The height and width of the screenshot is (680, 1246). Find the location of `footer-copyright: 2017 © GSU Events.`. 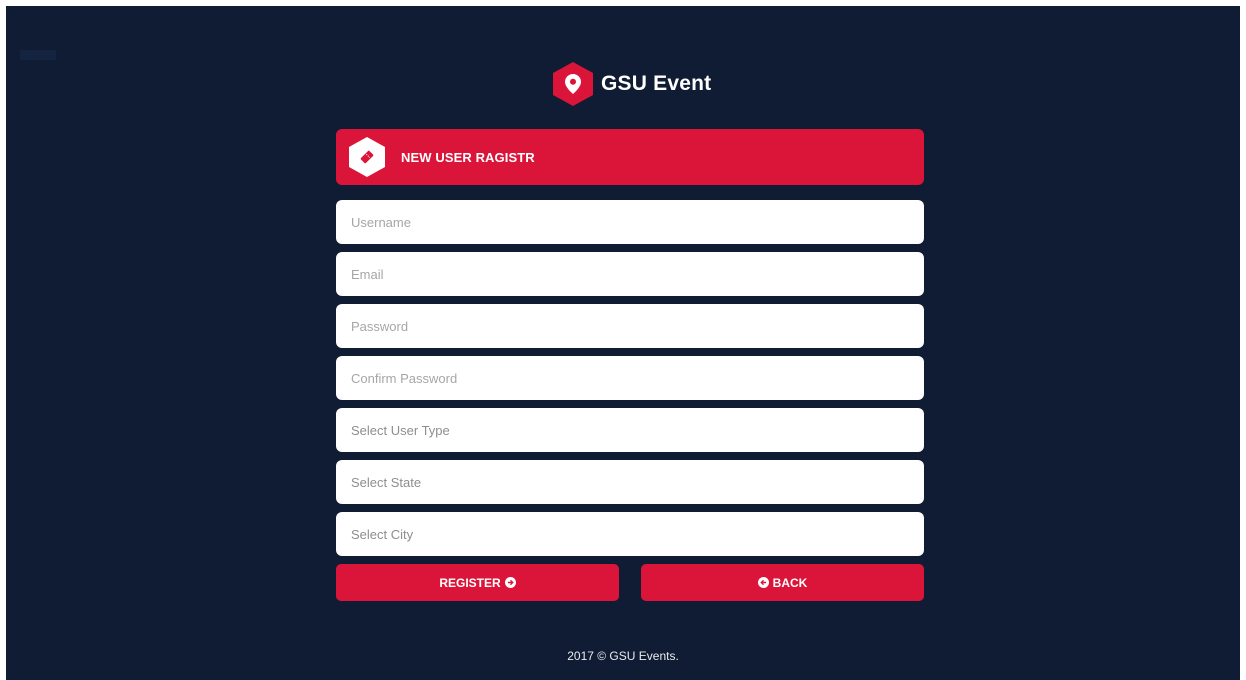

footer-copyright: 2017 © GSU Events. is located at coordinates (623, 656).